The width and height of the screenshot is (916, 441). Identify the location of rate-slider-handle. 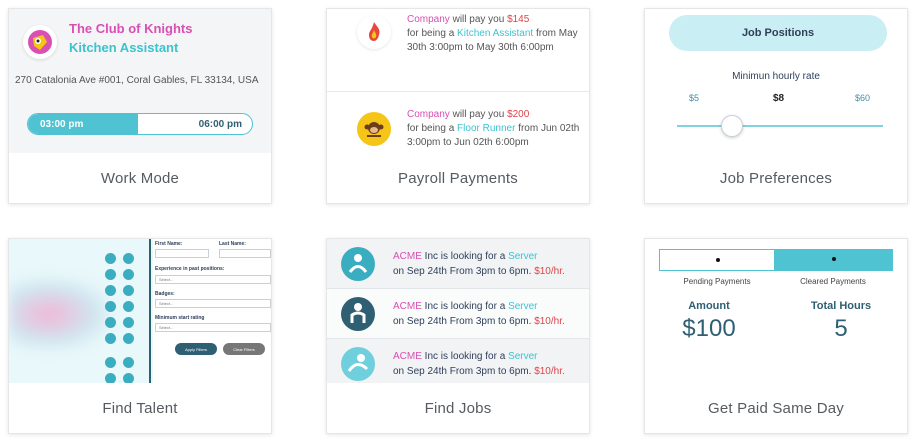
(732, 126).